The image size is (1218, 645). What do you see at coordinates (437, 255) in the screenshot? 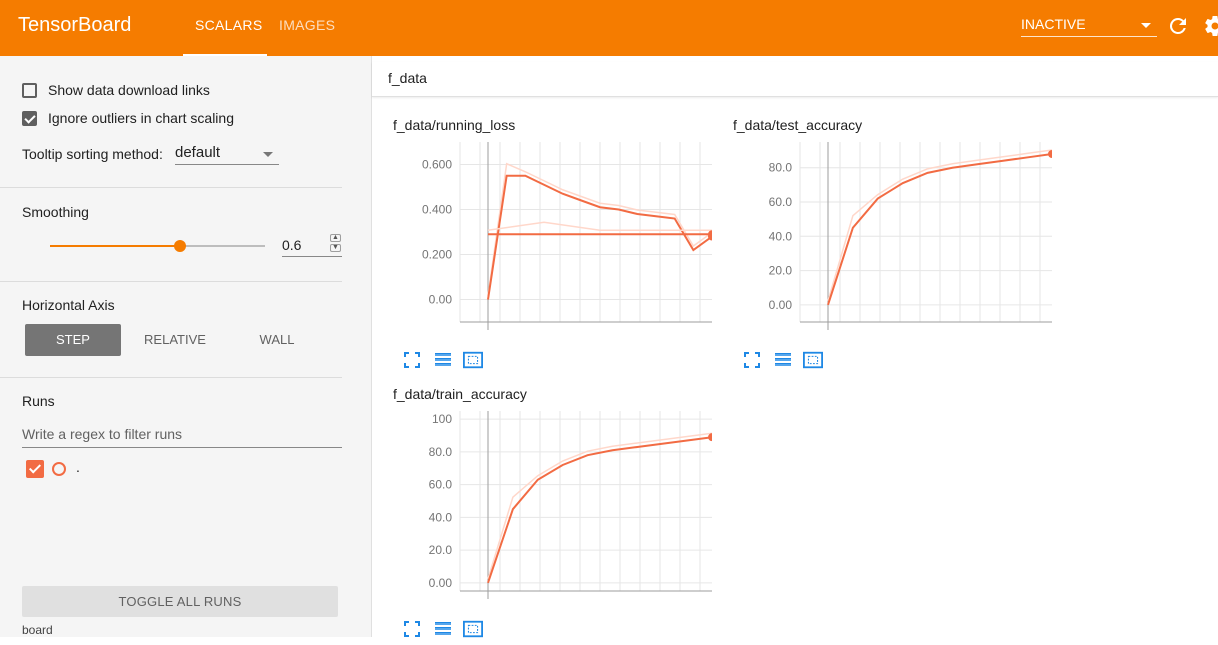
I see `y-tick-label: 0.200` at bounding box center [437, 255].